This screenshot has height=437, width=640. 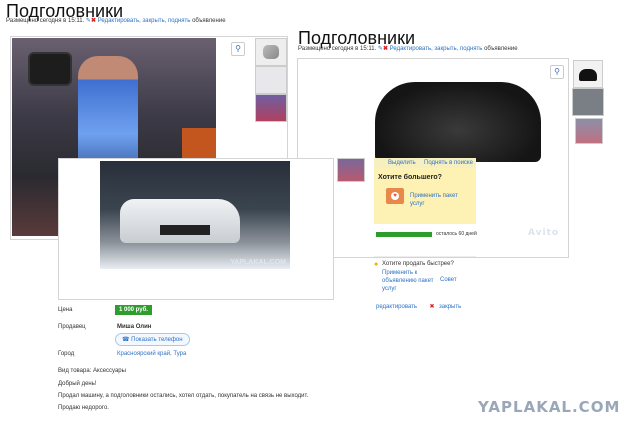 What do you see at coordinates (50, 69) in the screenshot?
I see `headrest-monitor-shape` at bounding box center [50, 69].